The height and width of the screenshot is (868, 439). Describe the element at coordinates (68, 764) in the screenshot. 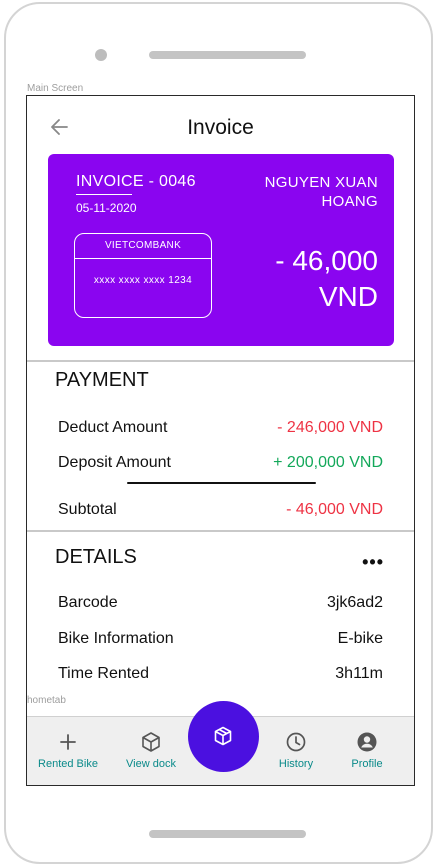

I see `tab-label: Rented Bike` at that location.